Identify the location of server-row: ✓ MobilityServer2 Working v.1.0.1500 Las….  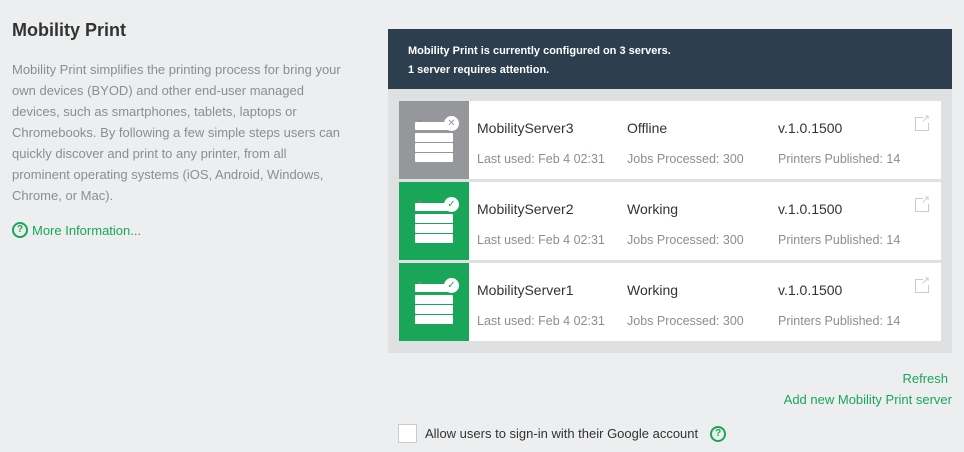
(670, 221).